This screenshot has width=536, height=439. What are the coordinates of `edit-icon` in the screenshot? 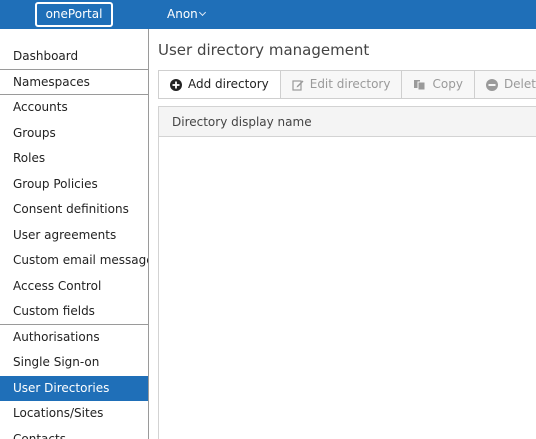 It's located at (298, 85).